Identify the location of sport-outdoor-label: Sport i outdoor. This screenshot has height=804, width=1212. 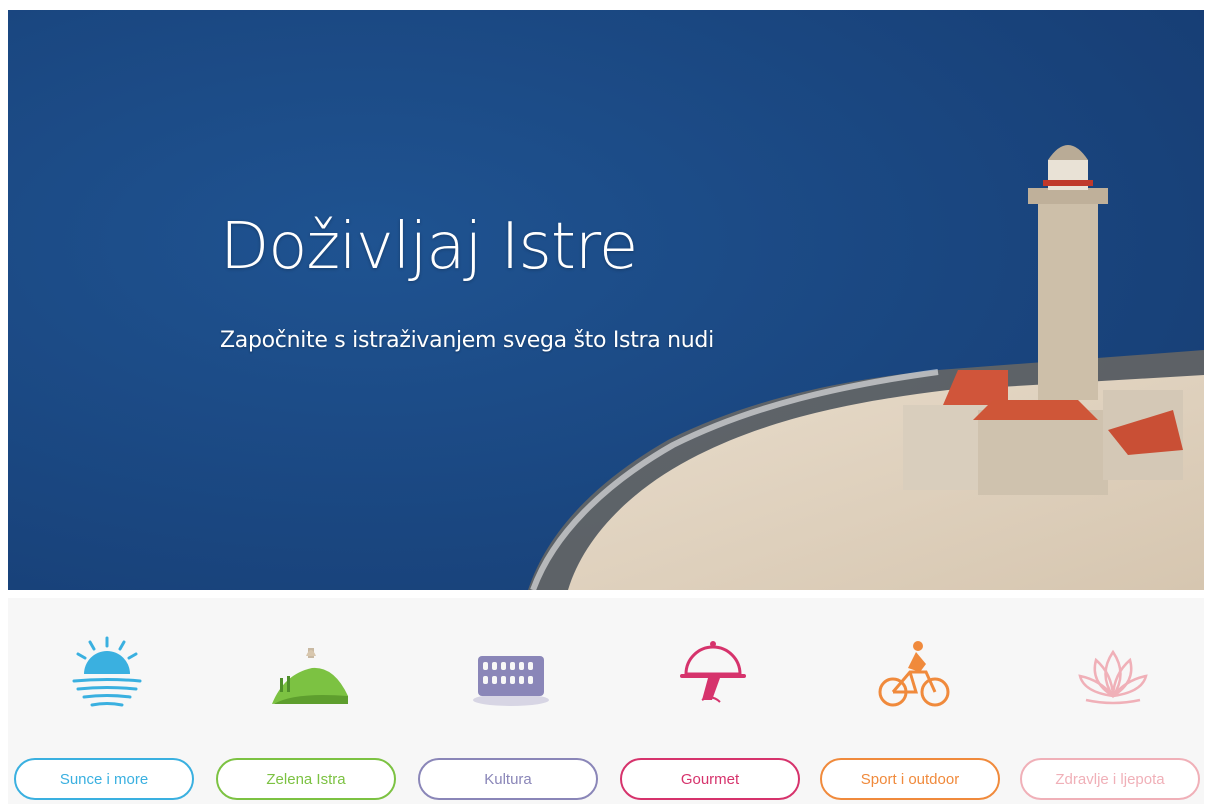
(910, 779).